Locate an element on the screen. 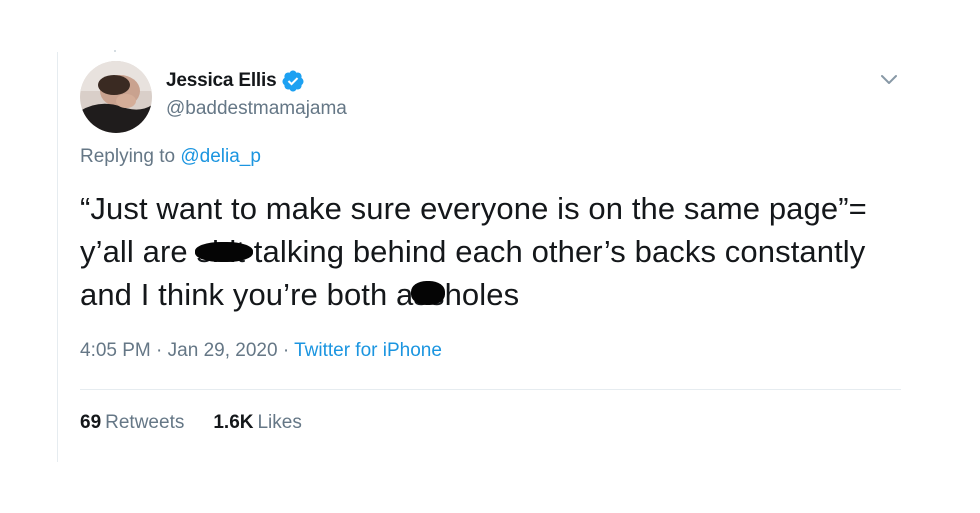 The height and width of the screenshot is (513, 980). divider is located at coordinates (490, 389).